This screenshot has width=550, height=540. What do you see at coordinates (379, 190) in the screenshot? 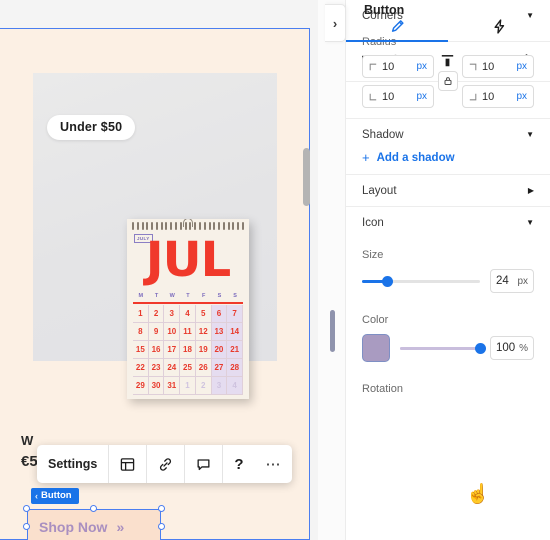
I see `layout-label: Layout` at bounding box center [379, 190].